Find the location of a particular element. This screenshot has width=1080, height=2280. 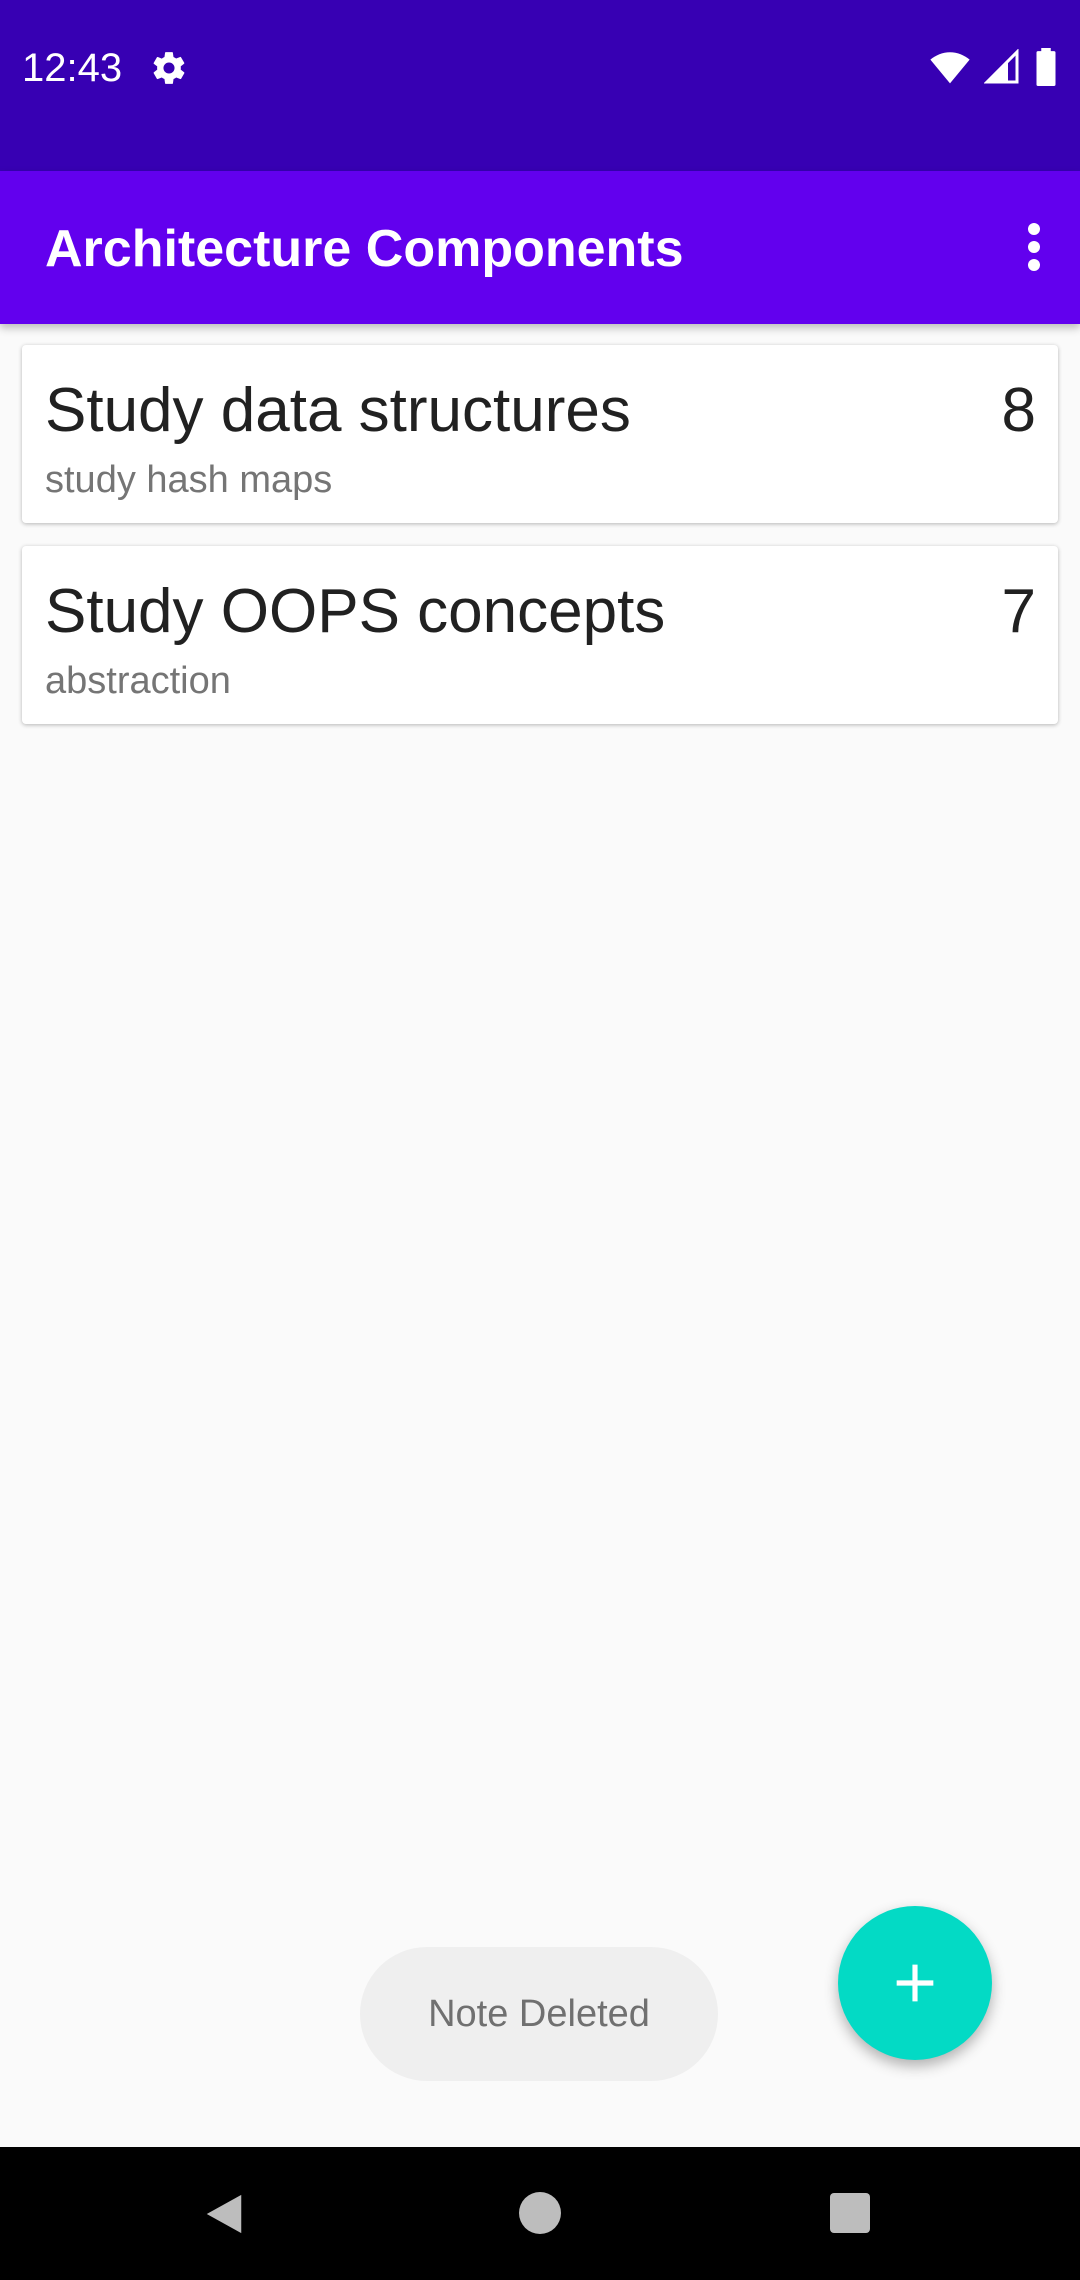

home-icon is located at coordinates (540, 2213).